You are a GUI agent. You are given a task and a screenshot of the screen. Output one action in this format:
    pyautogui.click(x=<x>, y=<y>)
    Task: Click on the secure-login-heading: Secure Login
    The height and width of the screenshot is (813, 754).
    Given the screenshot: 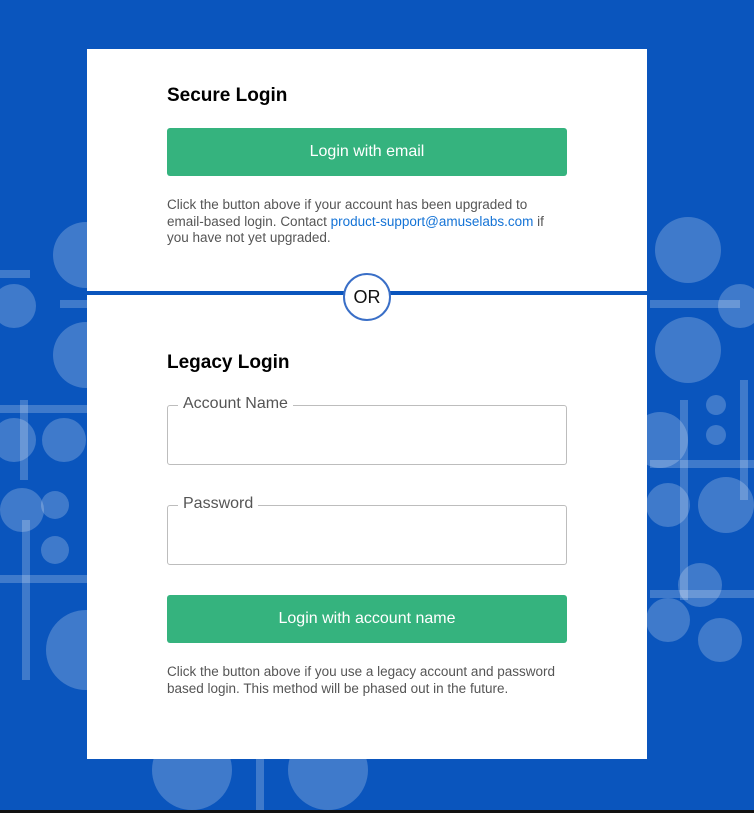 What is the action you would take?
    pyautogui.click(x=227, y=95)
    